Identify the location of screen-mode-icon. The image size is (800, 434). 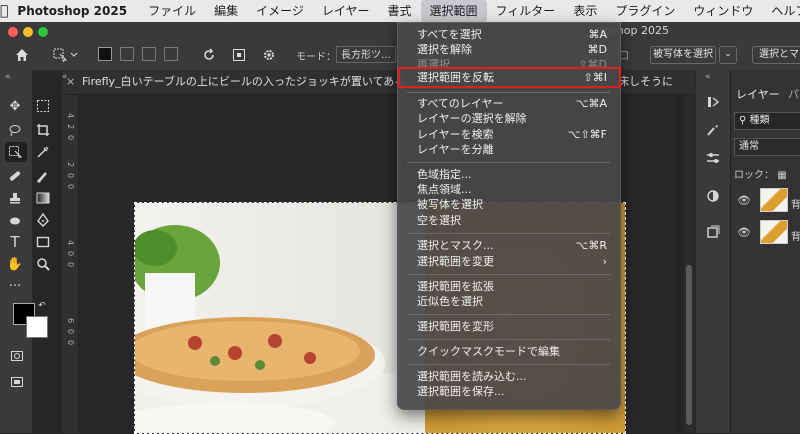
(17, 382).